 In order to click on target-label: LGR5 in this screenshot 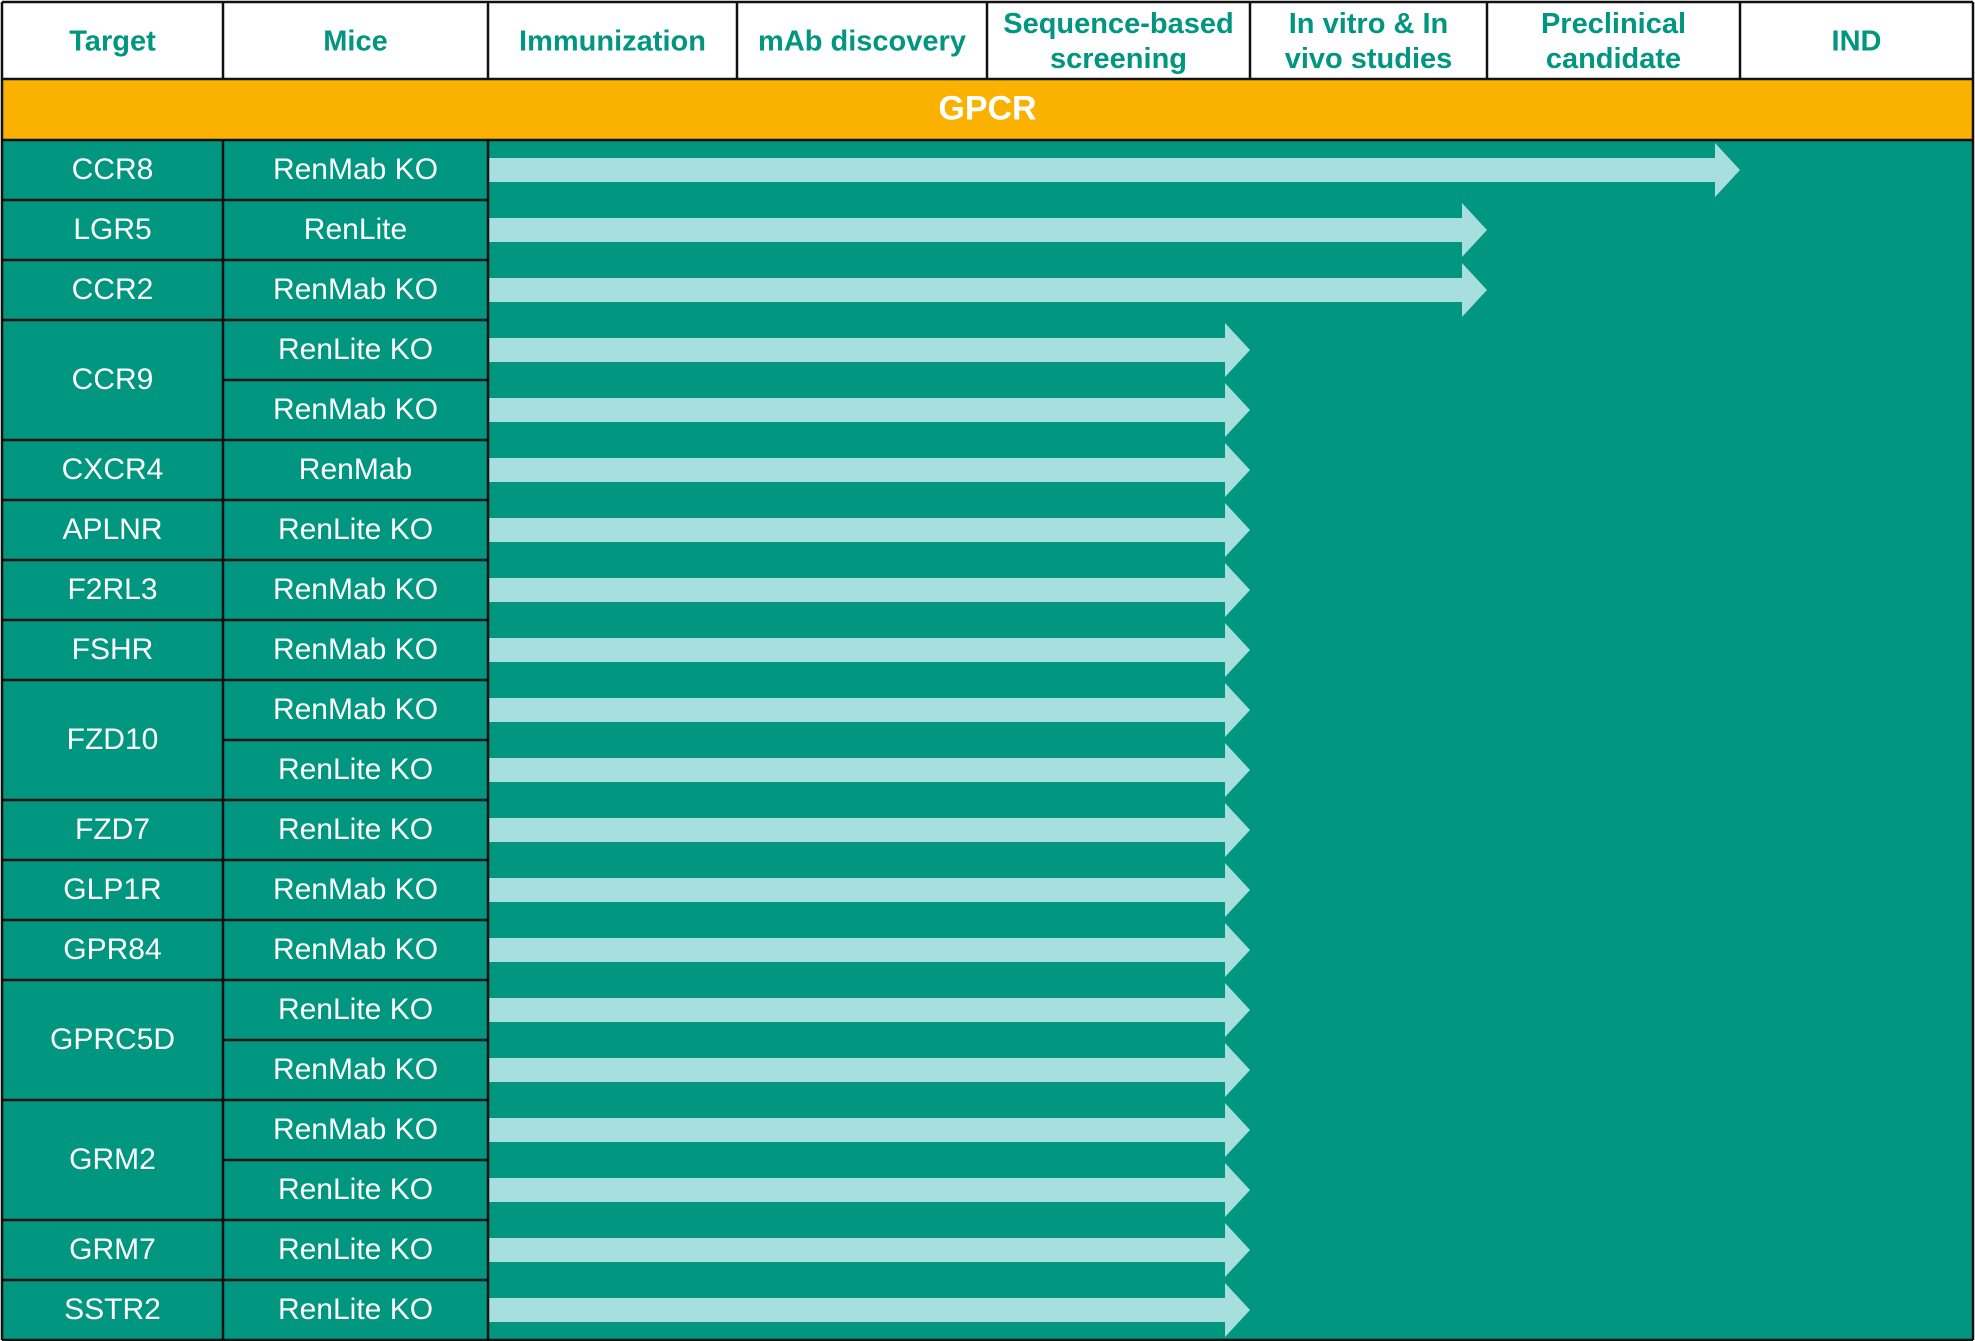, I will do `click(112, 229)`.